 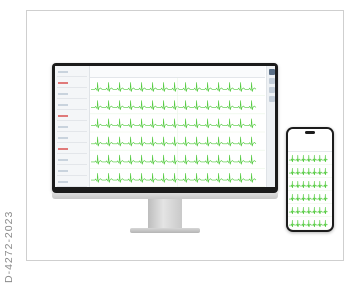 What do you see at coordinates (270, 126) in the screenshot?
I see `tool-rail` at bounding box center [270, 126].